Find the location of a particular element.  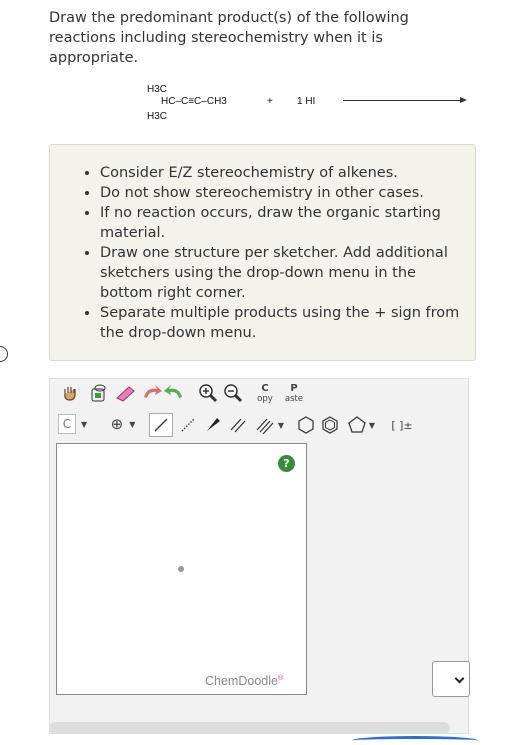

double-bond-tool is located at coordinates (238, 425).